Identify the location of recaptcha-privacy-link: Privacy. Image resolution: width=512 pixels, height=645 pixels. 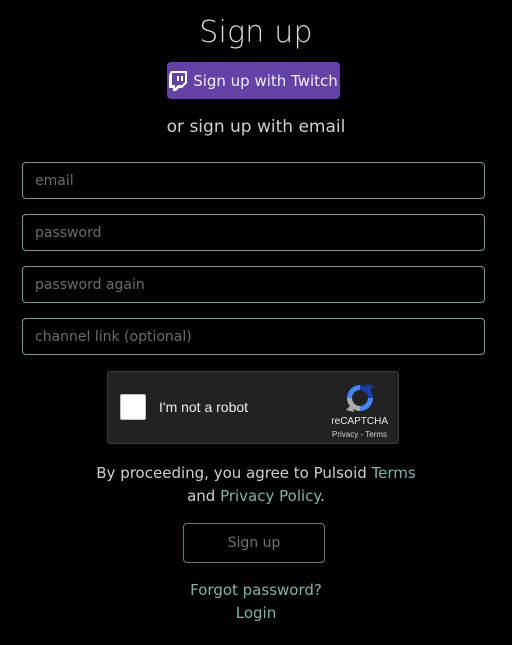
(345, 434).